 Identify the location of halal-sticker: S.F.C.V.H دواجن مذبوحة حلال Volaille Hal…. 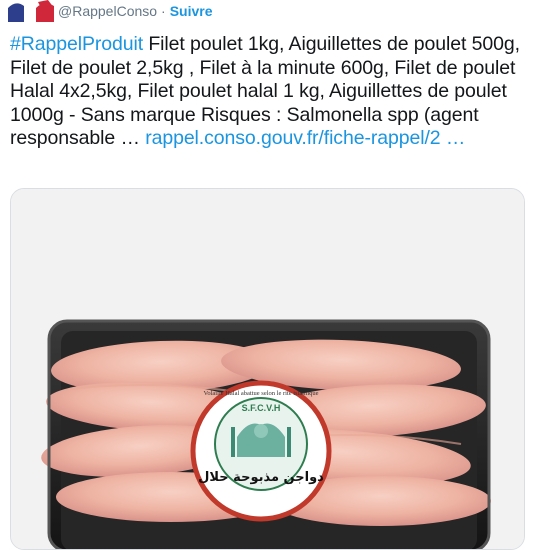
(261, 451).